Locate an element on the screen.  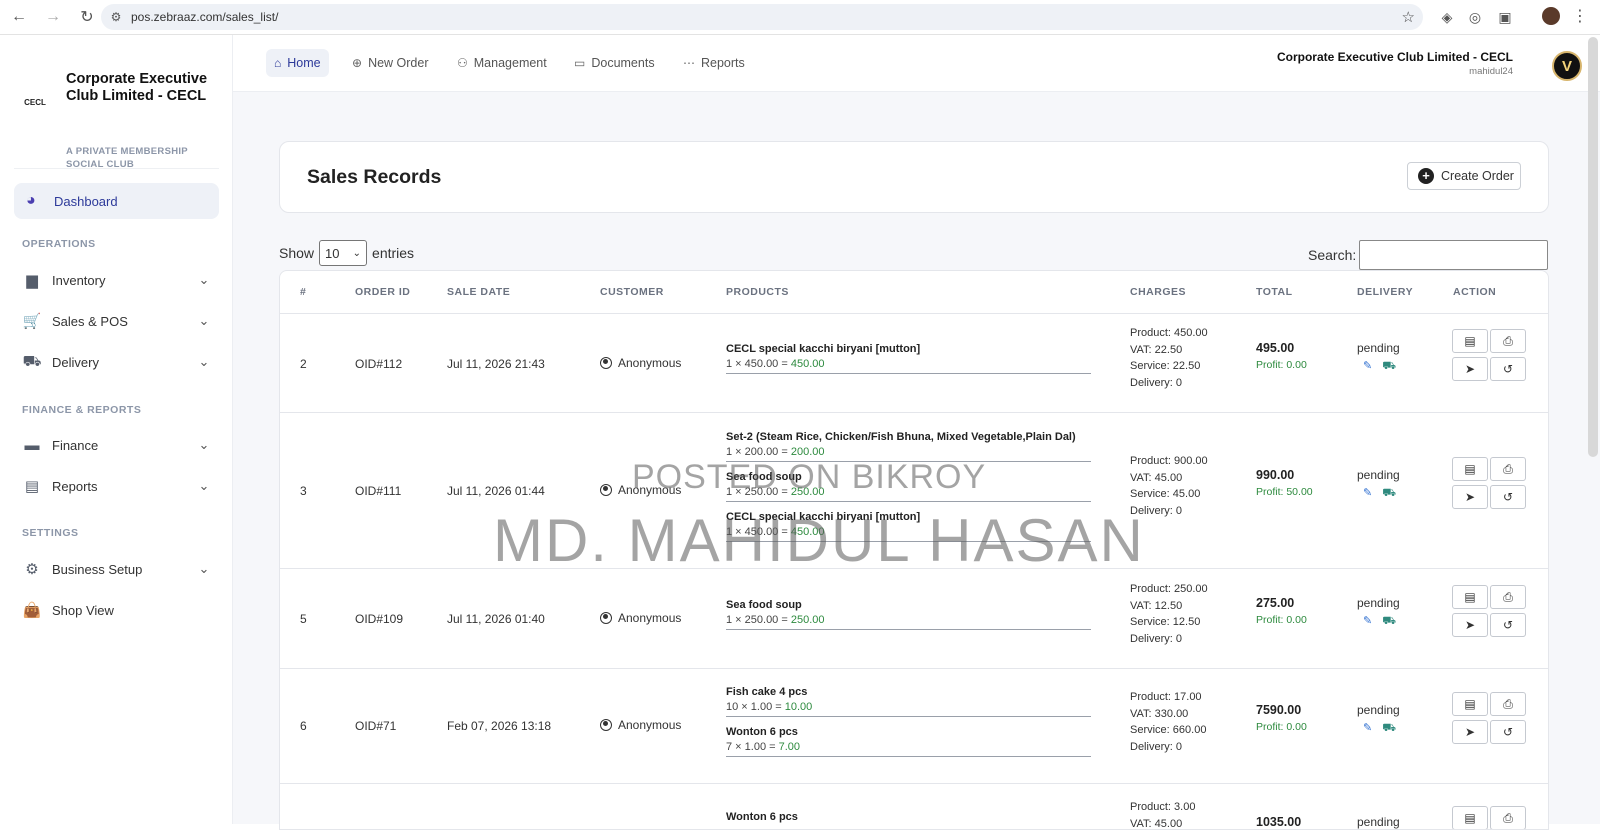
product-name: Sea food soup is located at coordinates (908, 605).